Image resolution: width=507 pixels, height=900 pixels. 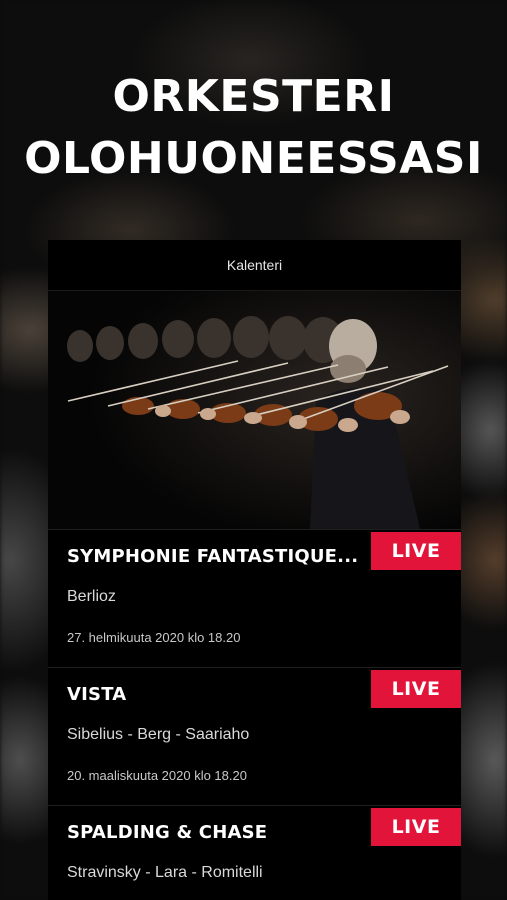 What do you see at coordinates (158, 734) in the screenshot?
I see `event-composers: Sibelius - Berg - Saariaho` at bounding box center [158, 734].